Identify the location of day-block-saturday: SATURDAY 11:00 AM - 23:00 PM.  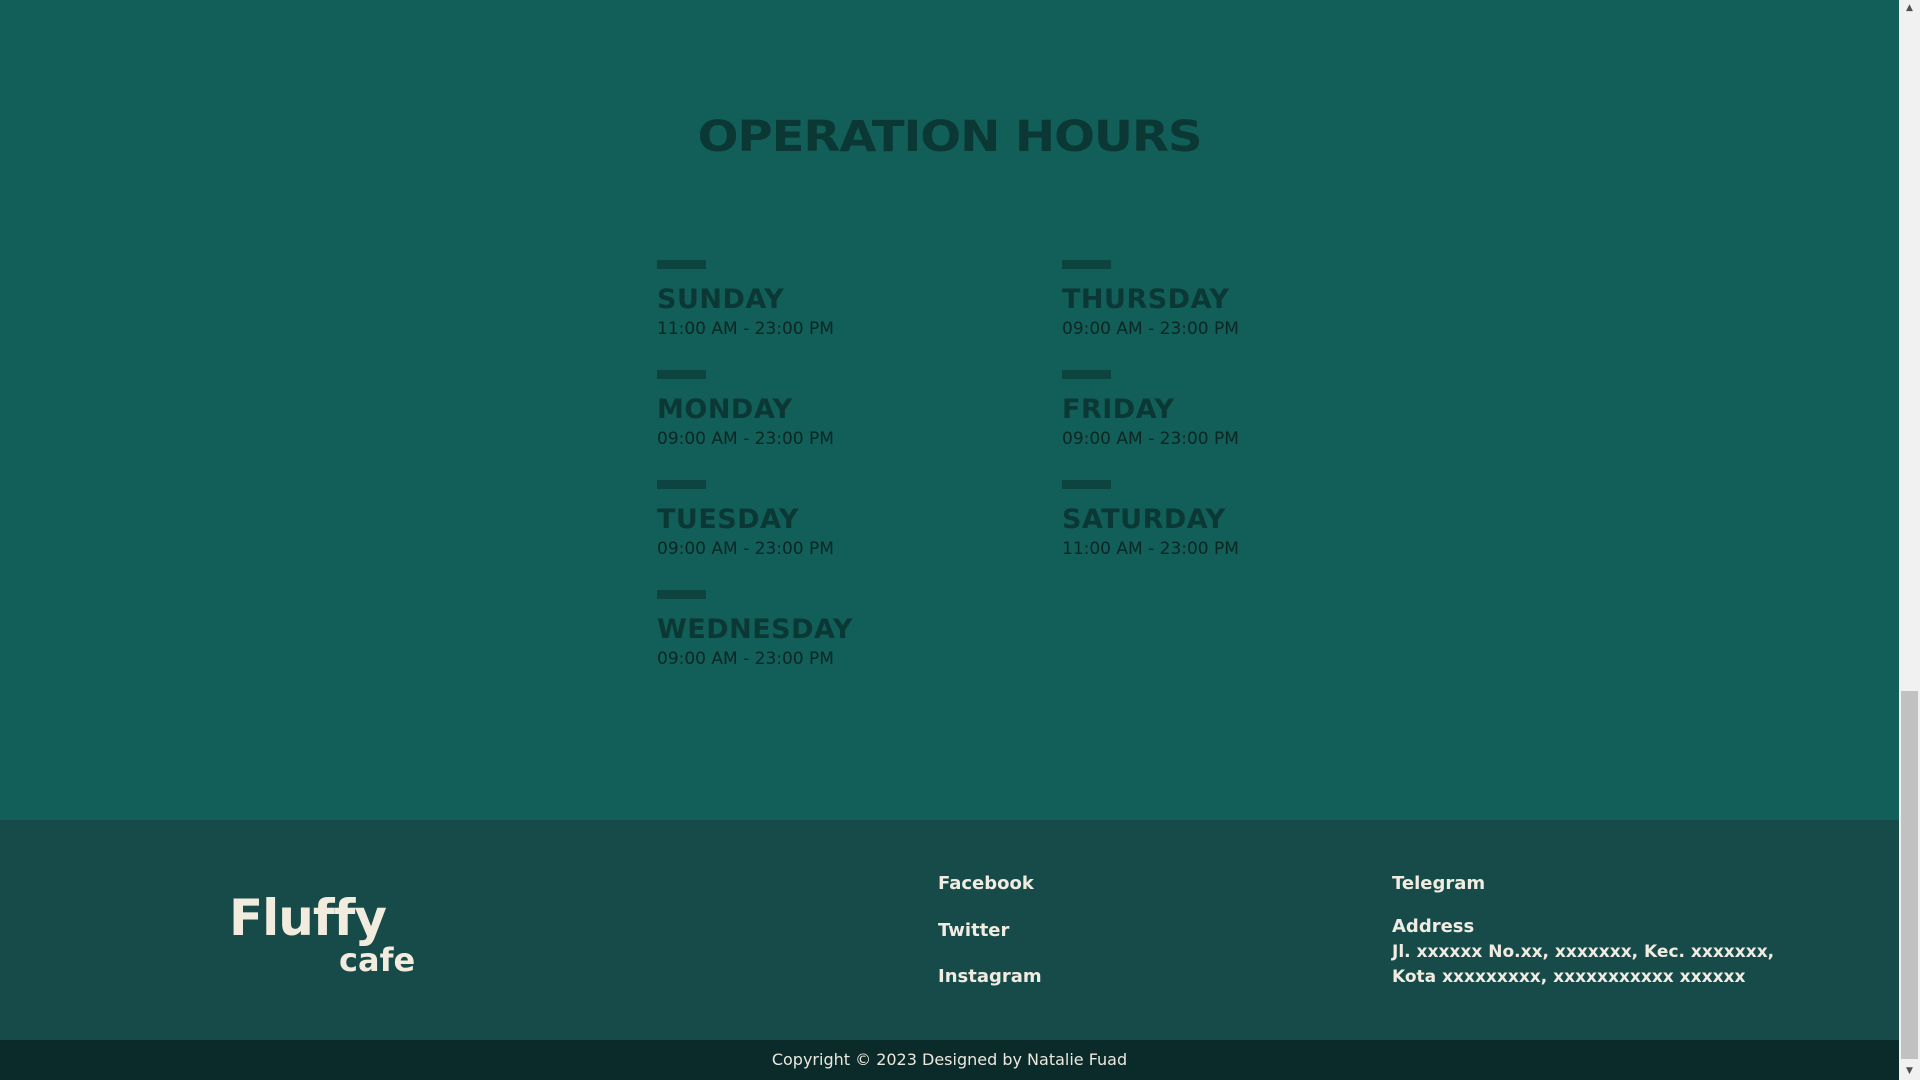
(1252, 520).